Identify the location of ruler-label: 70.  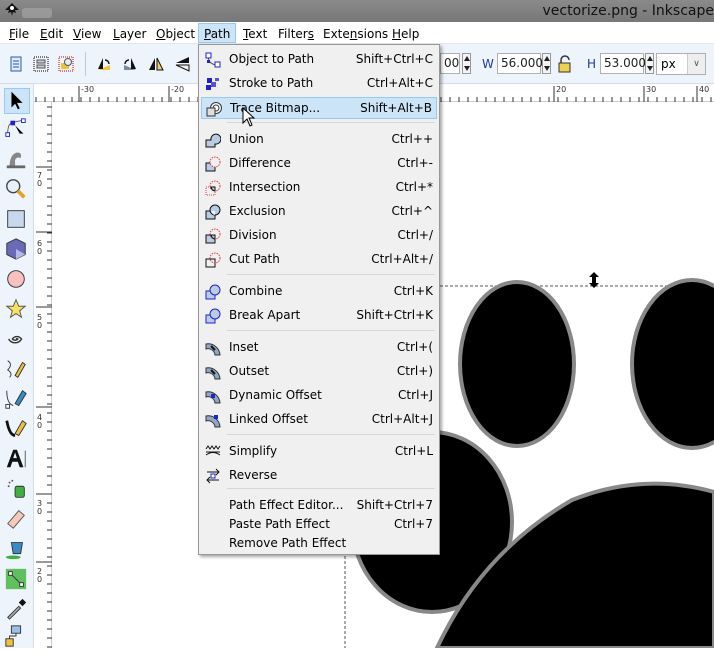
(40, 180).